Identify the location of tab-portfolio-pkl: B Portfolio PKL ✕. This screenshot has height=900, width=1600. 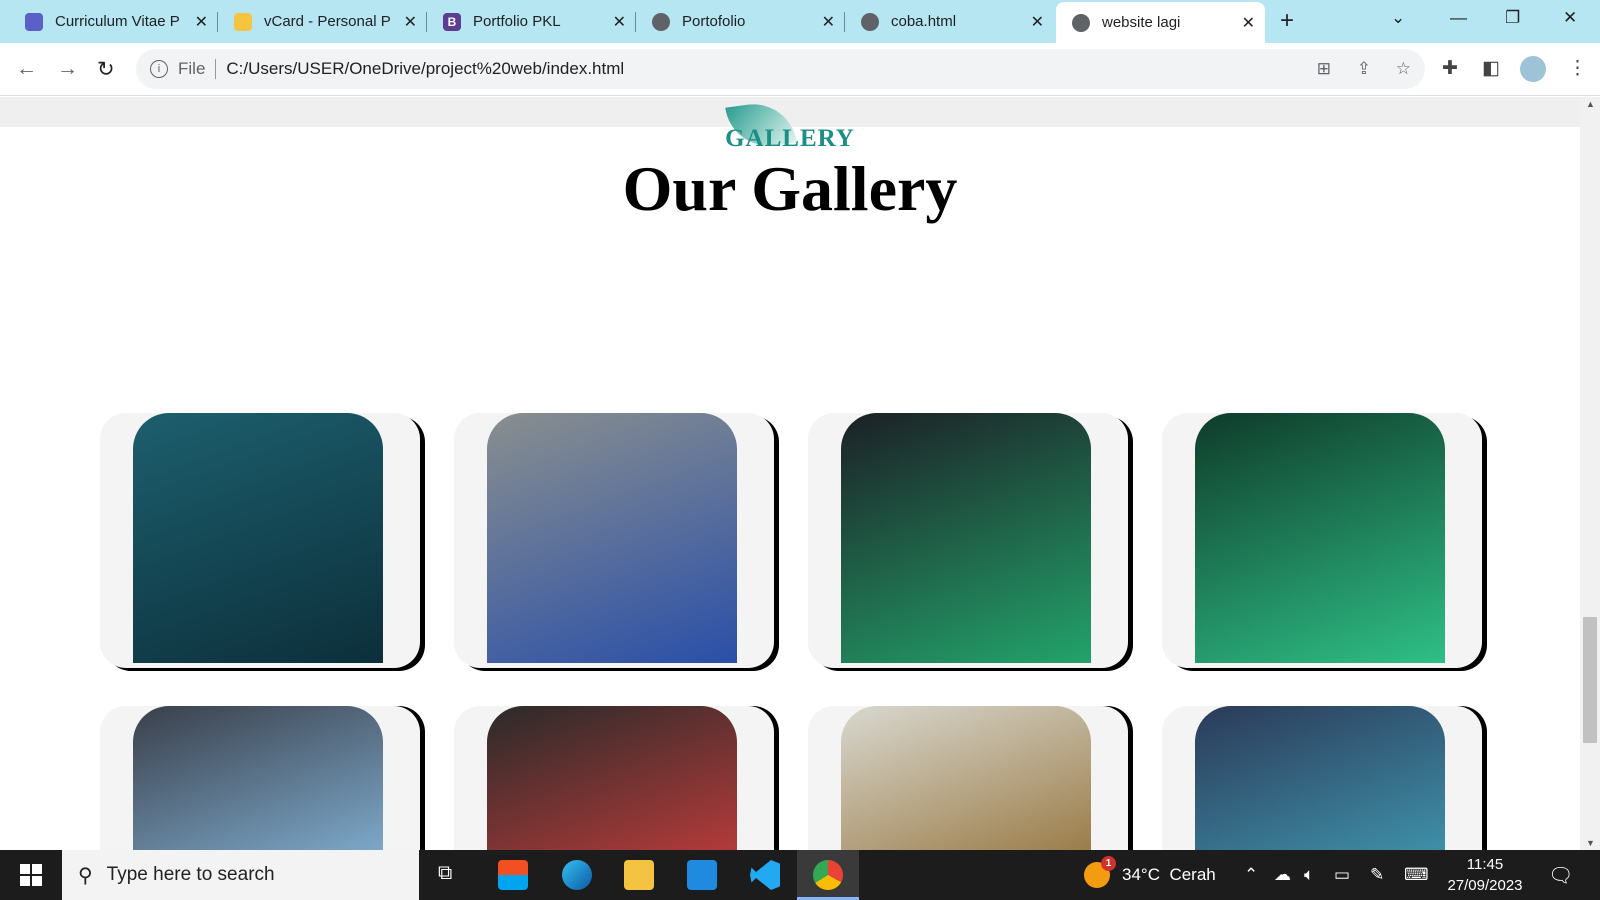
(531, 21).